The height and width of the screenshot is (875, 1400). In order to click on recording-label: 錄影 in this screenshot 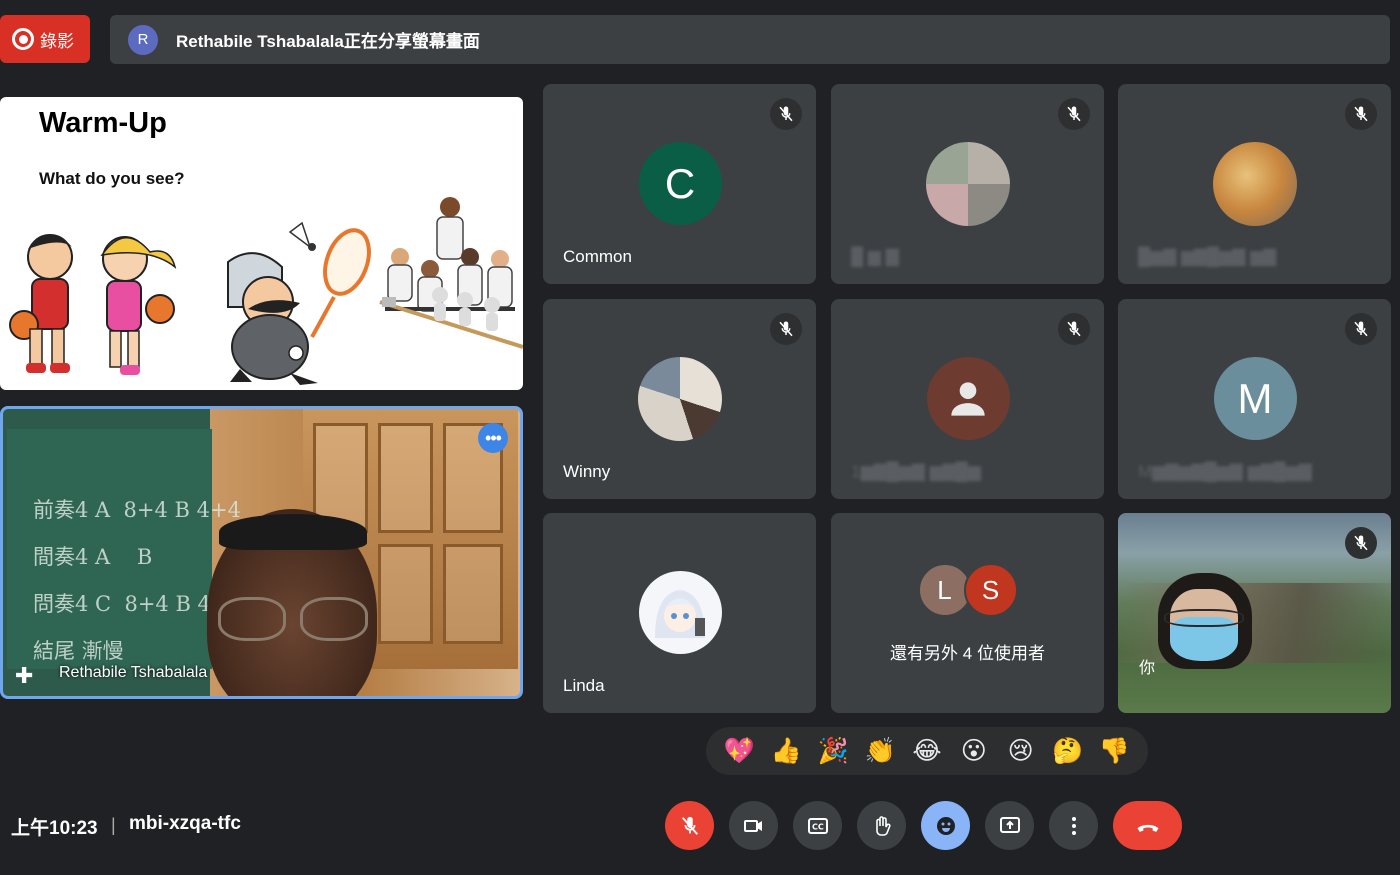, I will do `click(57, 41)`.